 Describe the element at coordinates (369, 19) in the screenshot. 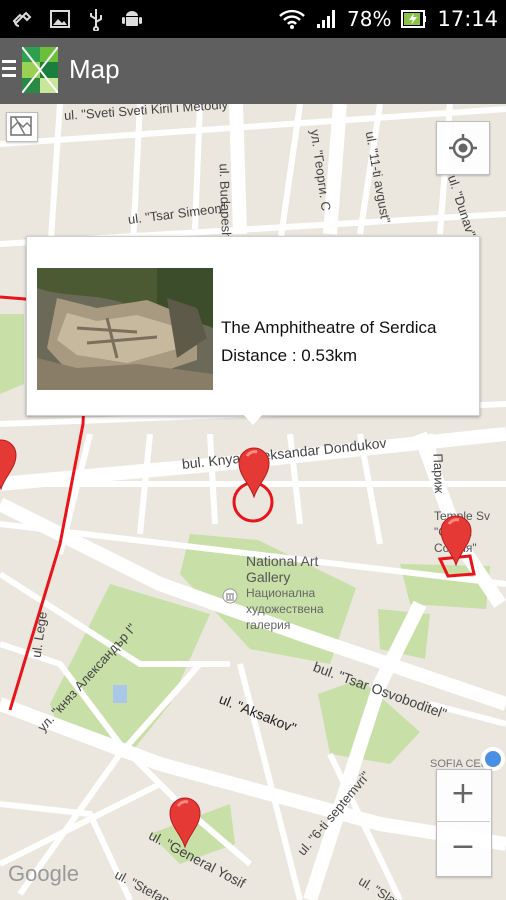

I see `battery-percent: 78%` at that location.